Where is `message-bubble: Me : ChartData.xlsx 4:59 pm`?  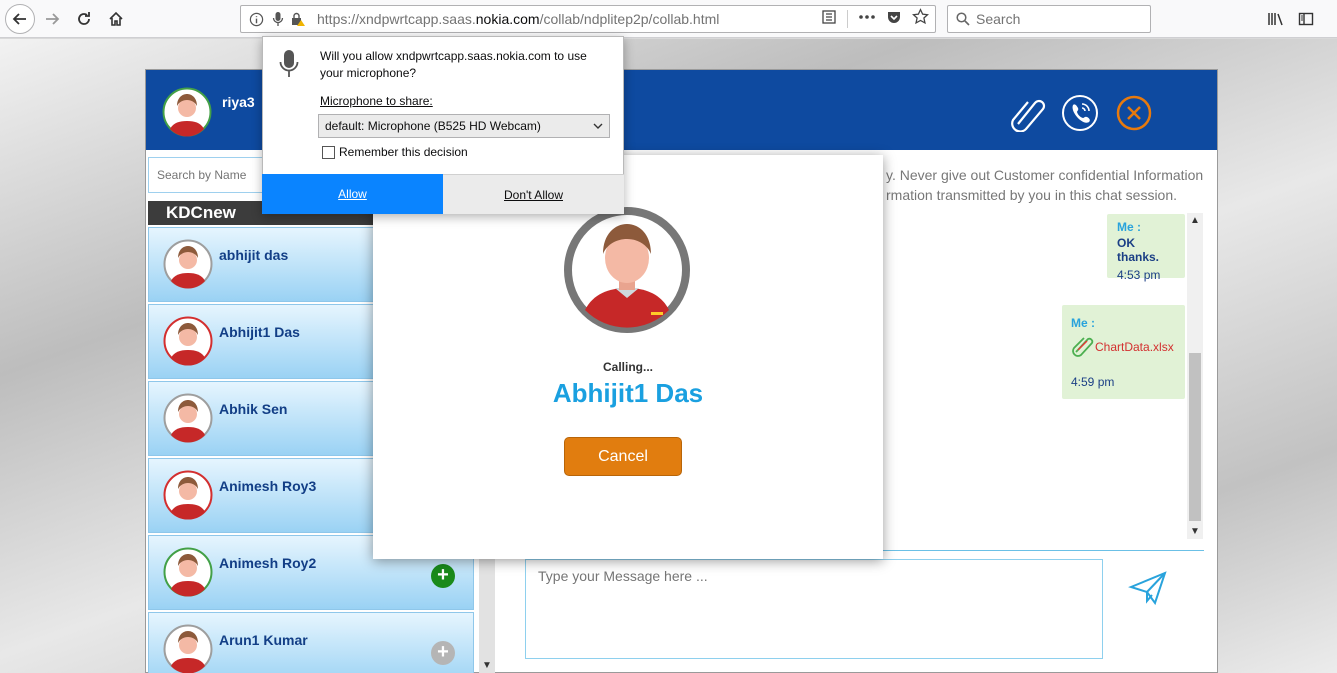
message-bubble: Me : ChartData.xlsx 4:59 pm is located at coordinates (1123, 352).